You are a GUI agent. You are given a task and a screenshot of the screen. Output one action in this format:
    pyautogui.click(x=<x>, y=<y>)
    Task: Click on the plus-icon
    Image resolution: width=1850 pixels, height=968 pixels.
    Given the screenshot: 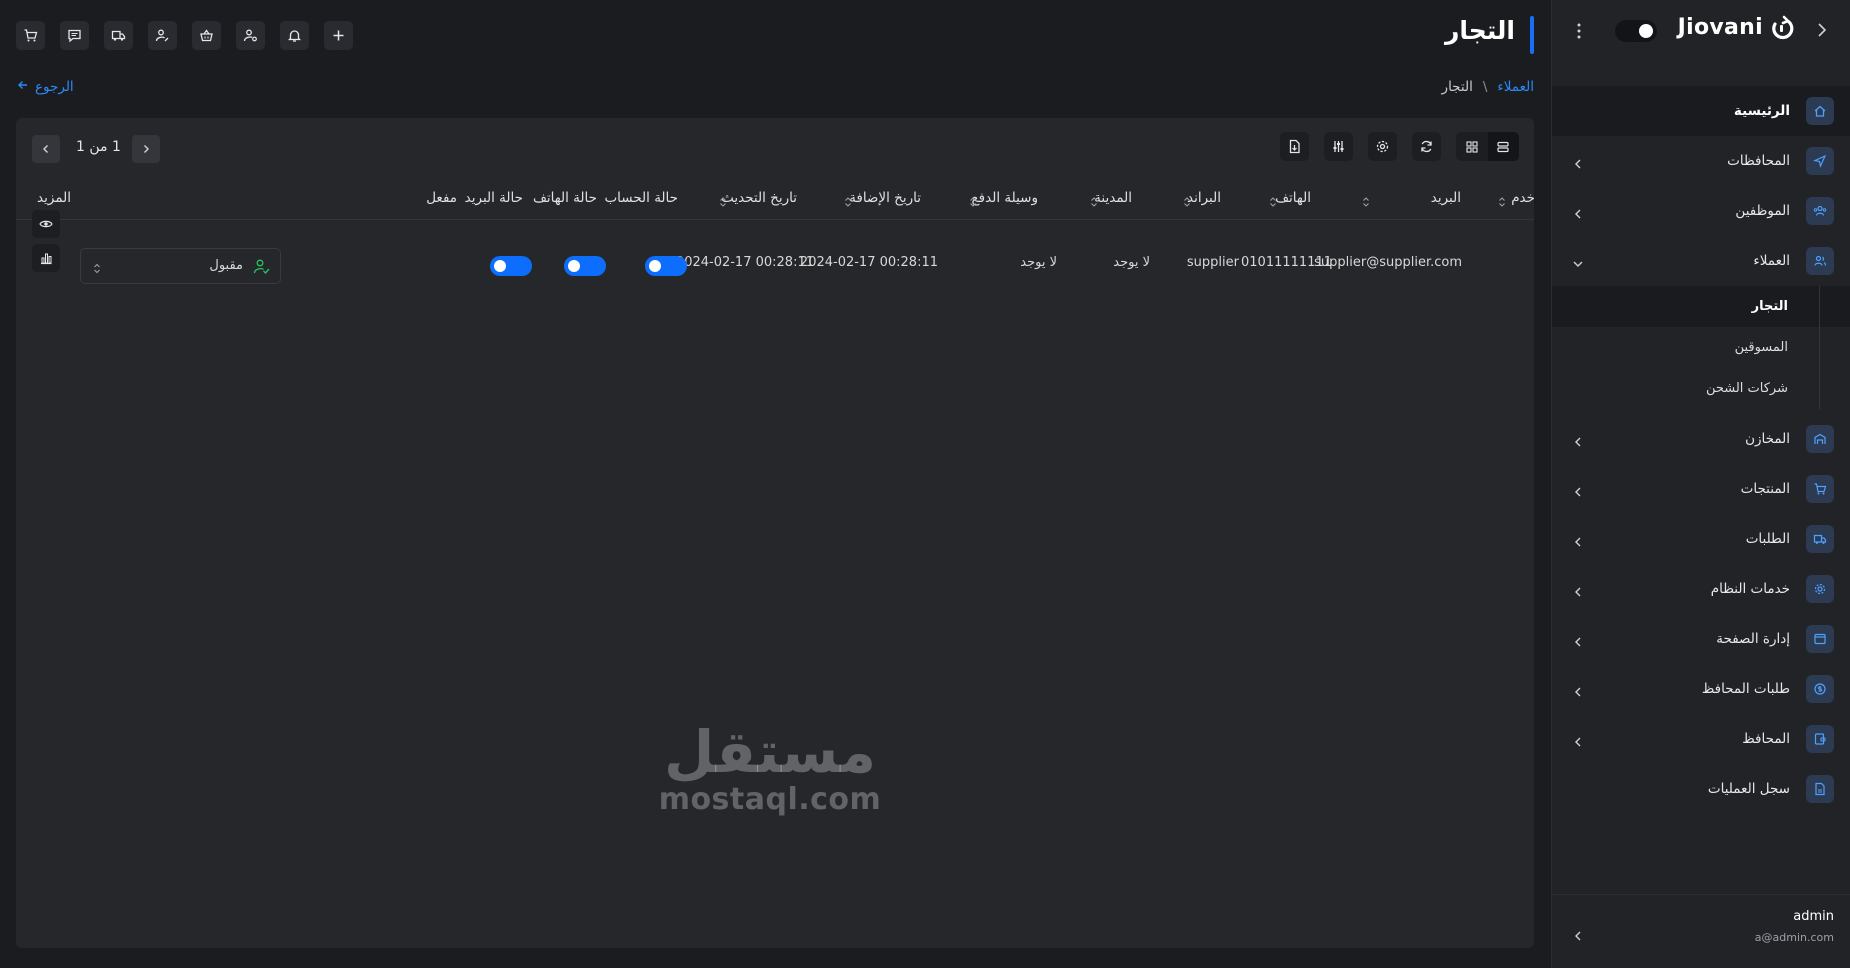 What is the action you would take?
    pyautogui.click(x=338, y=35)
    